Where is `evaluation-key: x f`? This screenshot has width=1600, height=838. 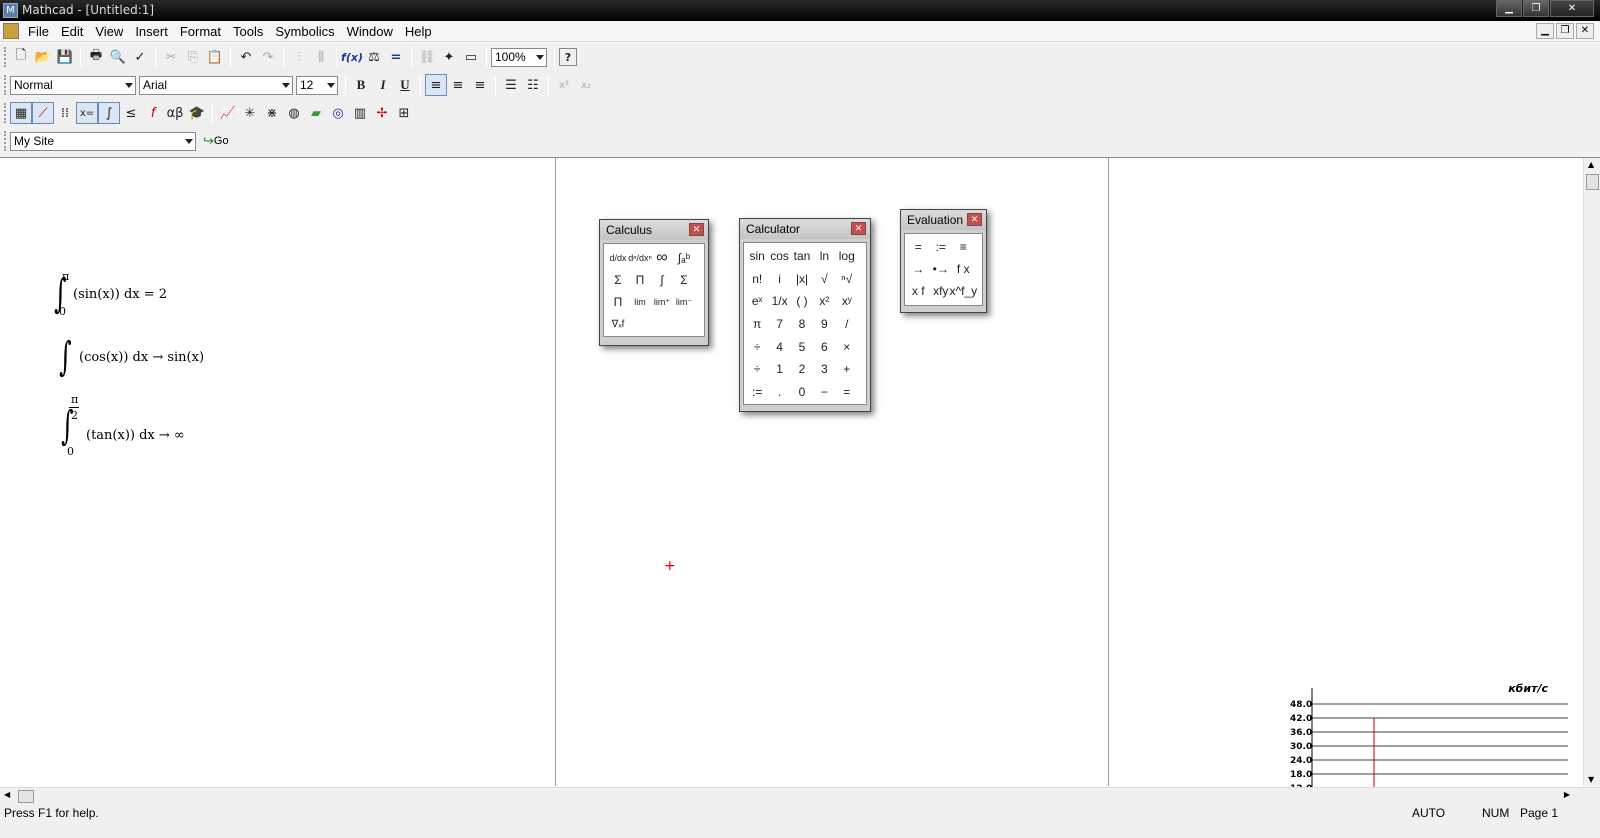
evaluation-key: x f is located at coordinates (918, 291).